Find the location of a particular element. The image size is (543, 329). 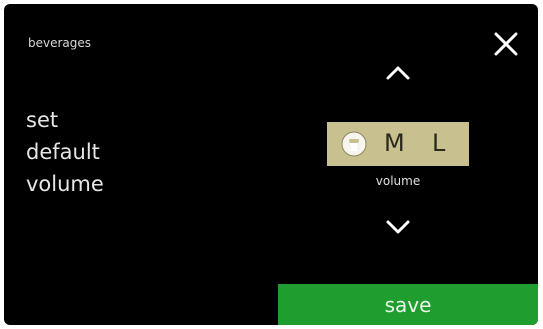

volume-selector: M L is located at coordinates (398, 144).